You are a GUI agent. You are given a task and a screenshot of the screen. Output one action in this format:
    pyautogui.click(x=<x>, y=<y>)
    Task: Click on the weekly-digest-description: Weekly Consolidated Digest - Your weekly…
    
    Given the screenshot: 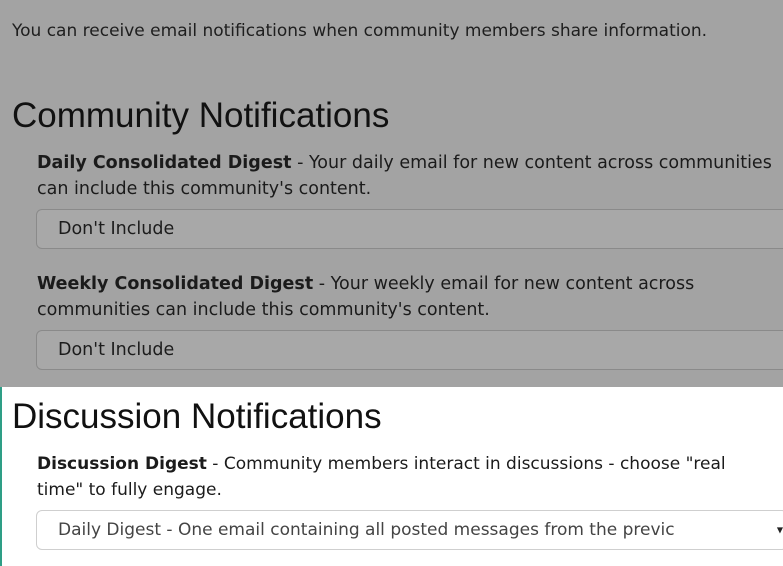 What is the action you would take?
    pyautogui.click(x=407, y=297)
    